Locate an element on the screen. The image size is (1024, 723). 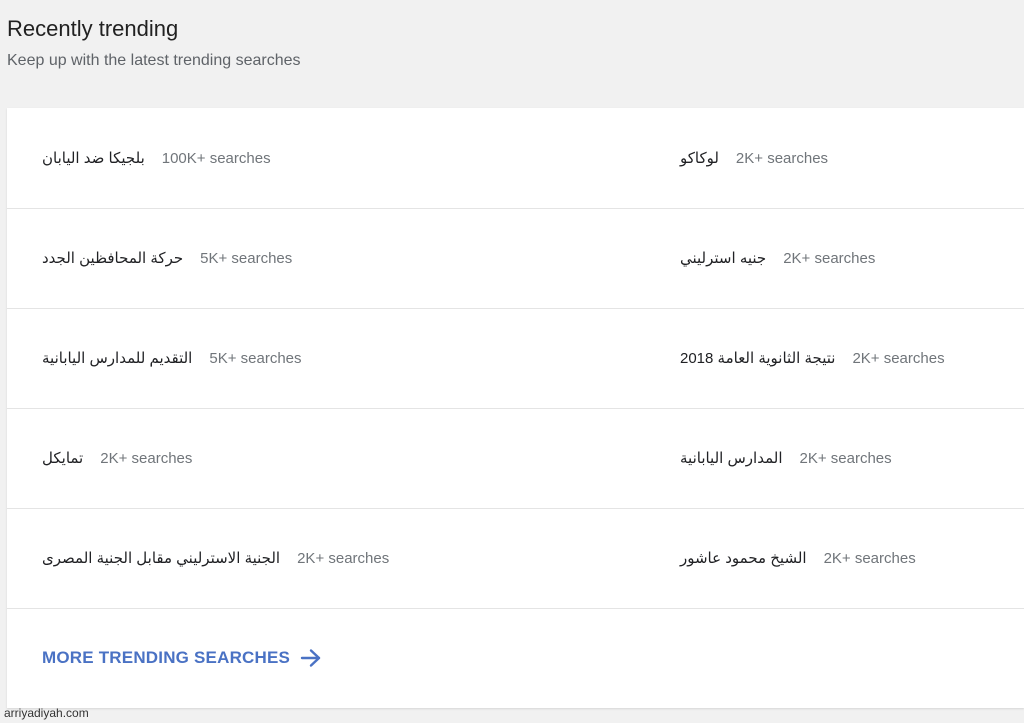
trending-item: المدارس اليابانية 2K+ searches is located at coordinates (786, 458).